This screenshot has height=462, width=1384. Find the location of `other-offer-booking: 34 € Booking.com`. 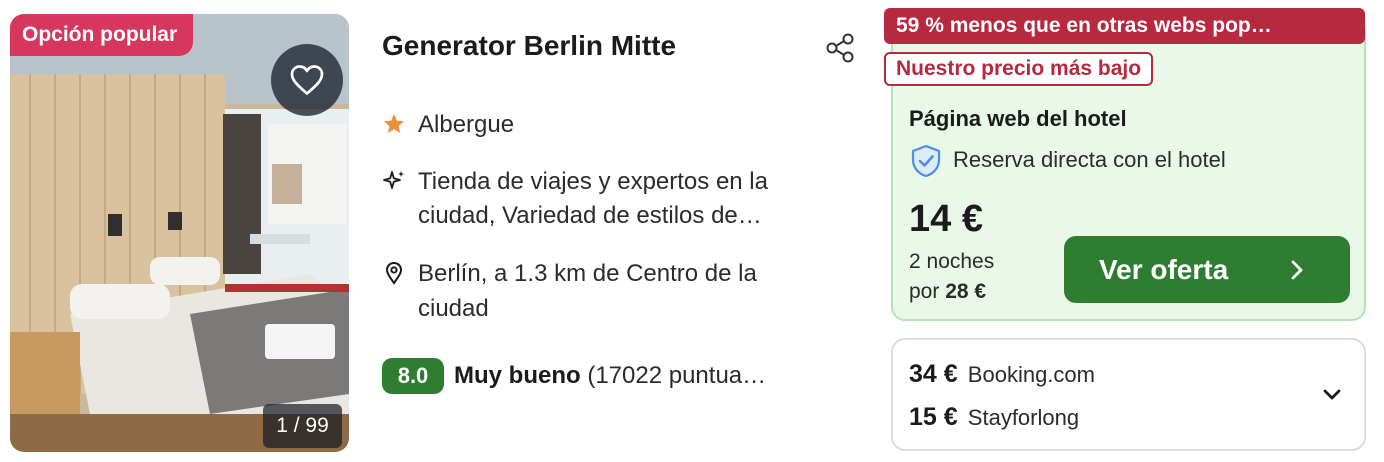

other-offer-booking: 34 € Booking.com is located at coordinates (1002, 374).